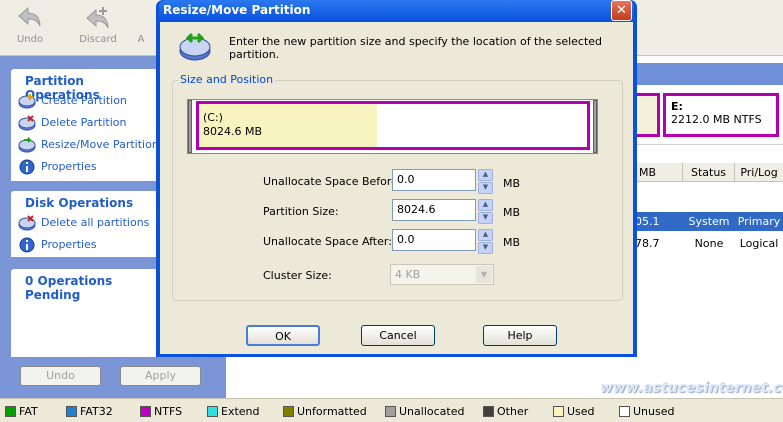  I want to click on legend-item: Extend, so click(233, 411).